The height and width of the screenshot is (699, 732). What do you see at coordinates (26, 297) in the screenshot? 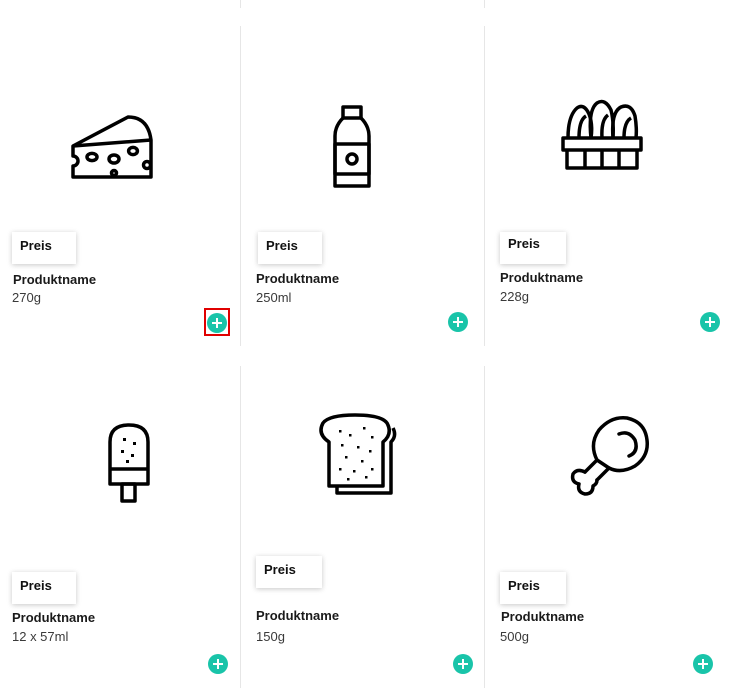
I see `product-size: 270g` at bounding box center [26, 297].